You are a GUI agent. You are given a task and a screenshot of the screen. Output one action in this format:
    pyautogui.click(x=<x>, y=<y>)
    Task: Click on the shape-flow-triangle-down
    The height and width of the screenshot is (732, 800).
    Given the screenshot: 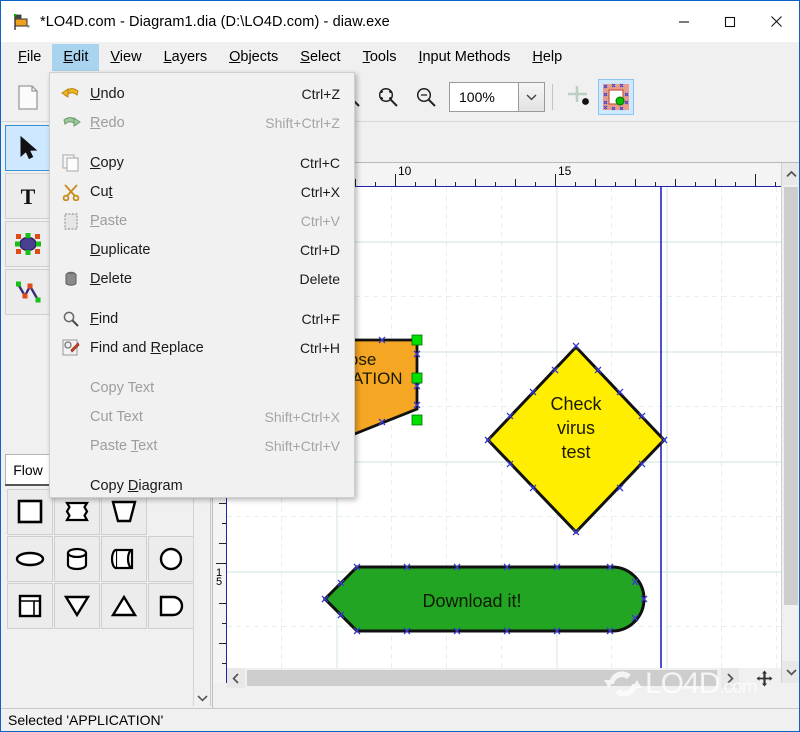 What is the action you would take?
    pyautogui.click(x=77, y=606)
    